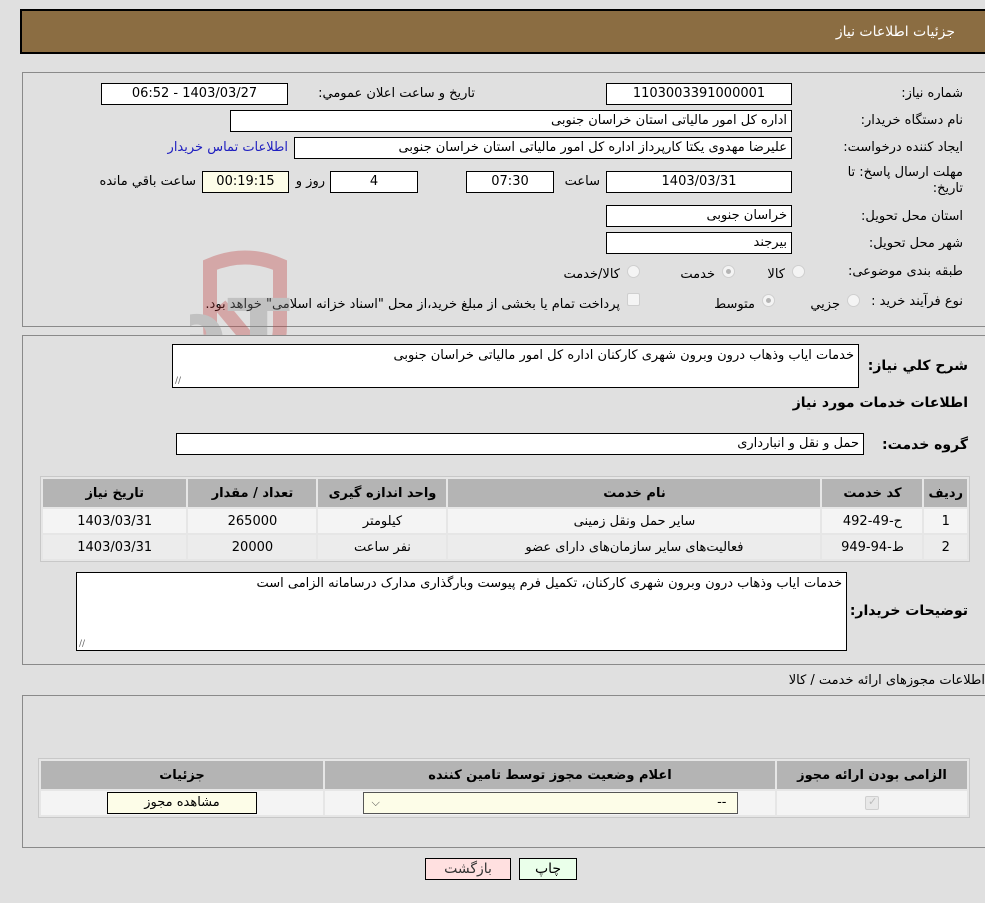 The height and width of the screenshot is (903, 985). What do you see at coordinates (895, 31) in the screenshot?
I see `page-title: جزئیات اطلاعات نیاز` at bounding box center [895, 31].